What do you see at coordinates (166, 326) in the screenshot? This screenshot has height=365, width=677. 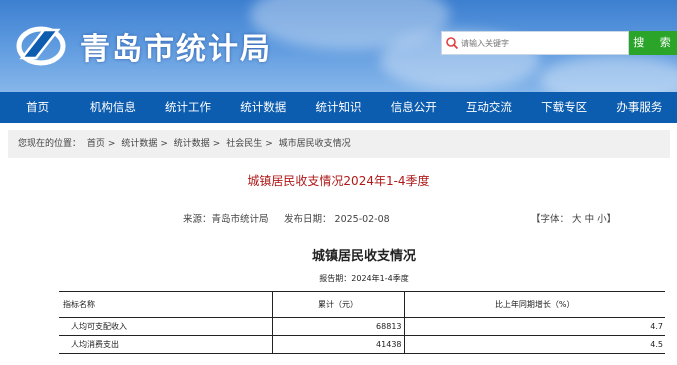 I see `table-cell-indicator: 人均可支配收入` at bounding box center [166, 326].